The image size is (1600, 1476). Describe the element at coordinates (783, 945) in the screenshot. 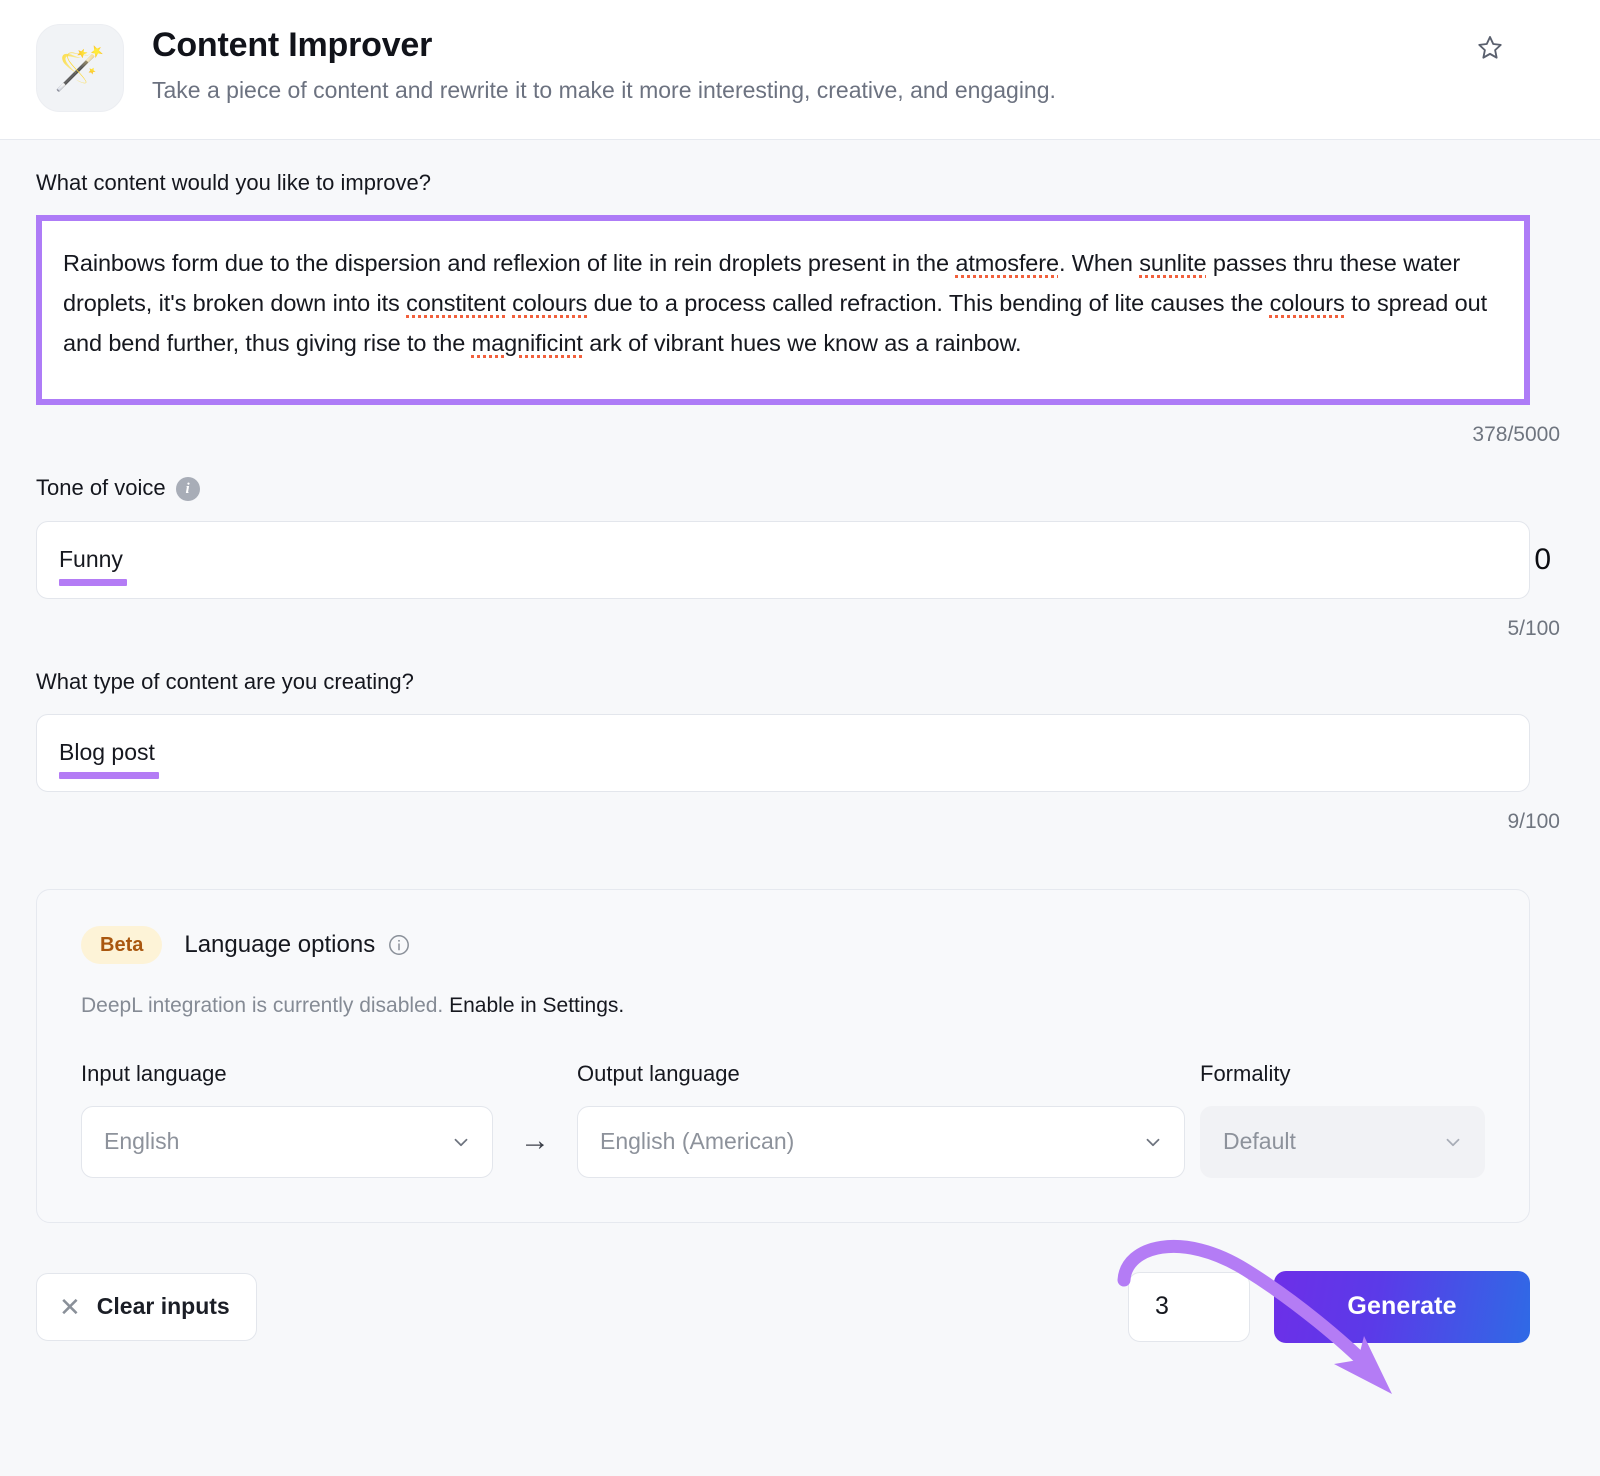

I see `language-options-header: Beta Language options` at that location.